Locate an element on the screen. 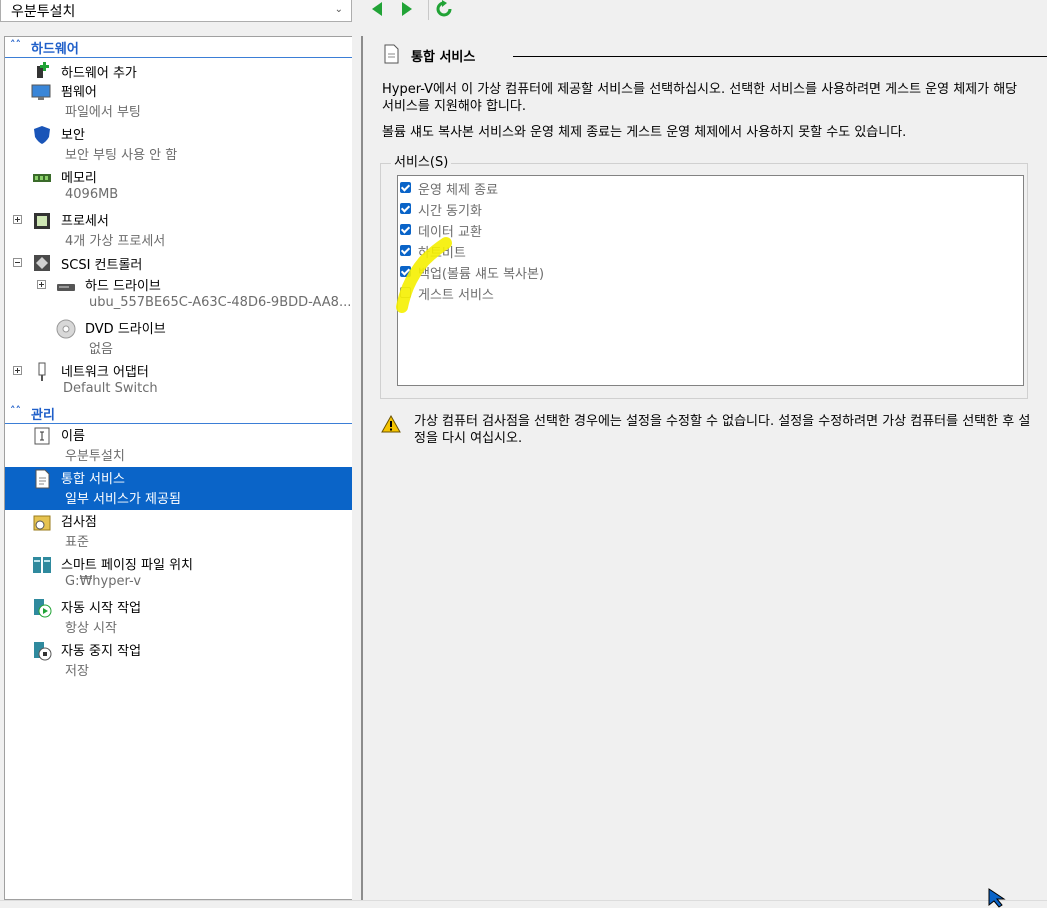  sidebar-item-checkpoint: 검사점 표준 is located at coordinates (178, 531).